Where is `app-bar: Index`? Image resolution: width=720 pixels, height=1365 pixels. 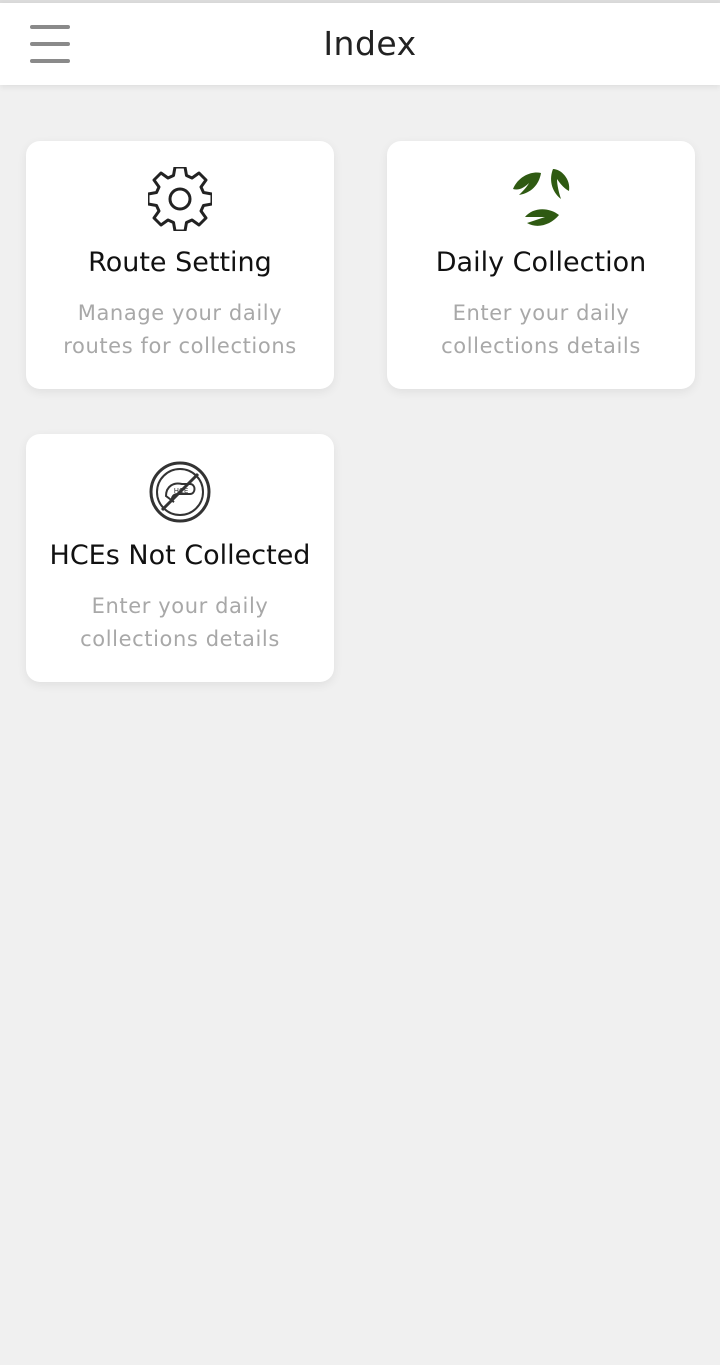 app-bar: Index is located at coordinates (360, 44).